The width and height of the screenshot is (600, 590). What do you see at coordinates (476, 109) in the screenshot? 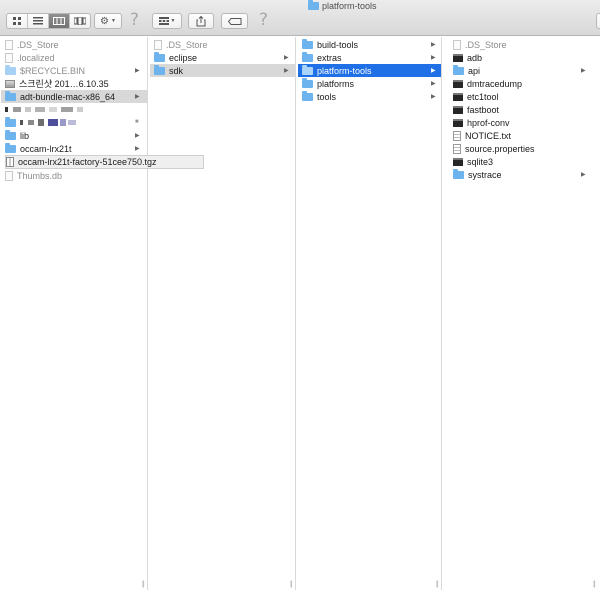
I see `list-item: fastboot` at bounding box center [476, 109].